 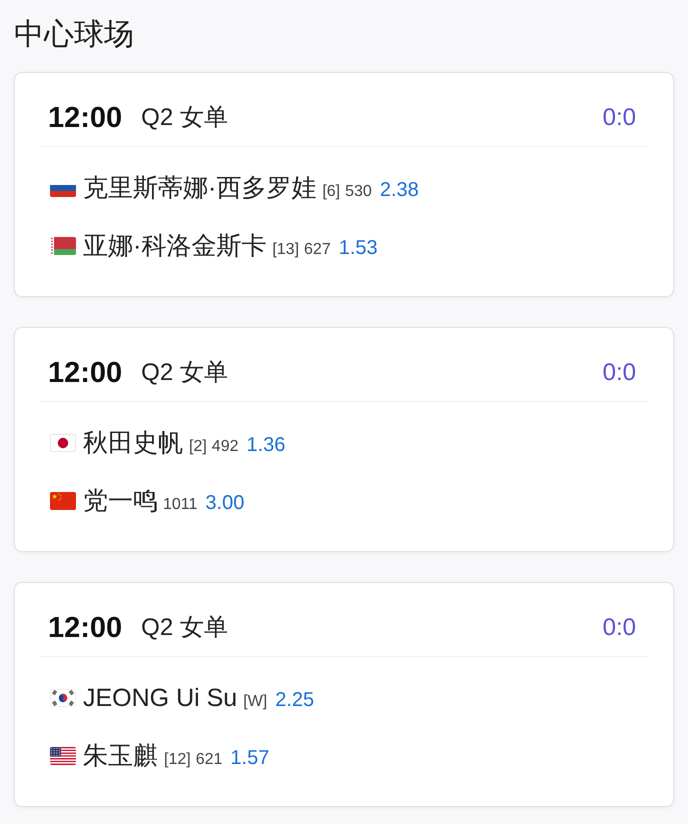 I want to click on belarus-flag-icon, so click(x=63, y=246).